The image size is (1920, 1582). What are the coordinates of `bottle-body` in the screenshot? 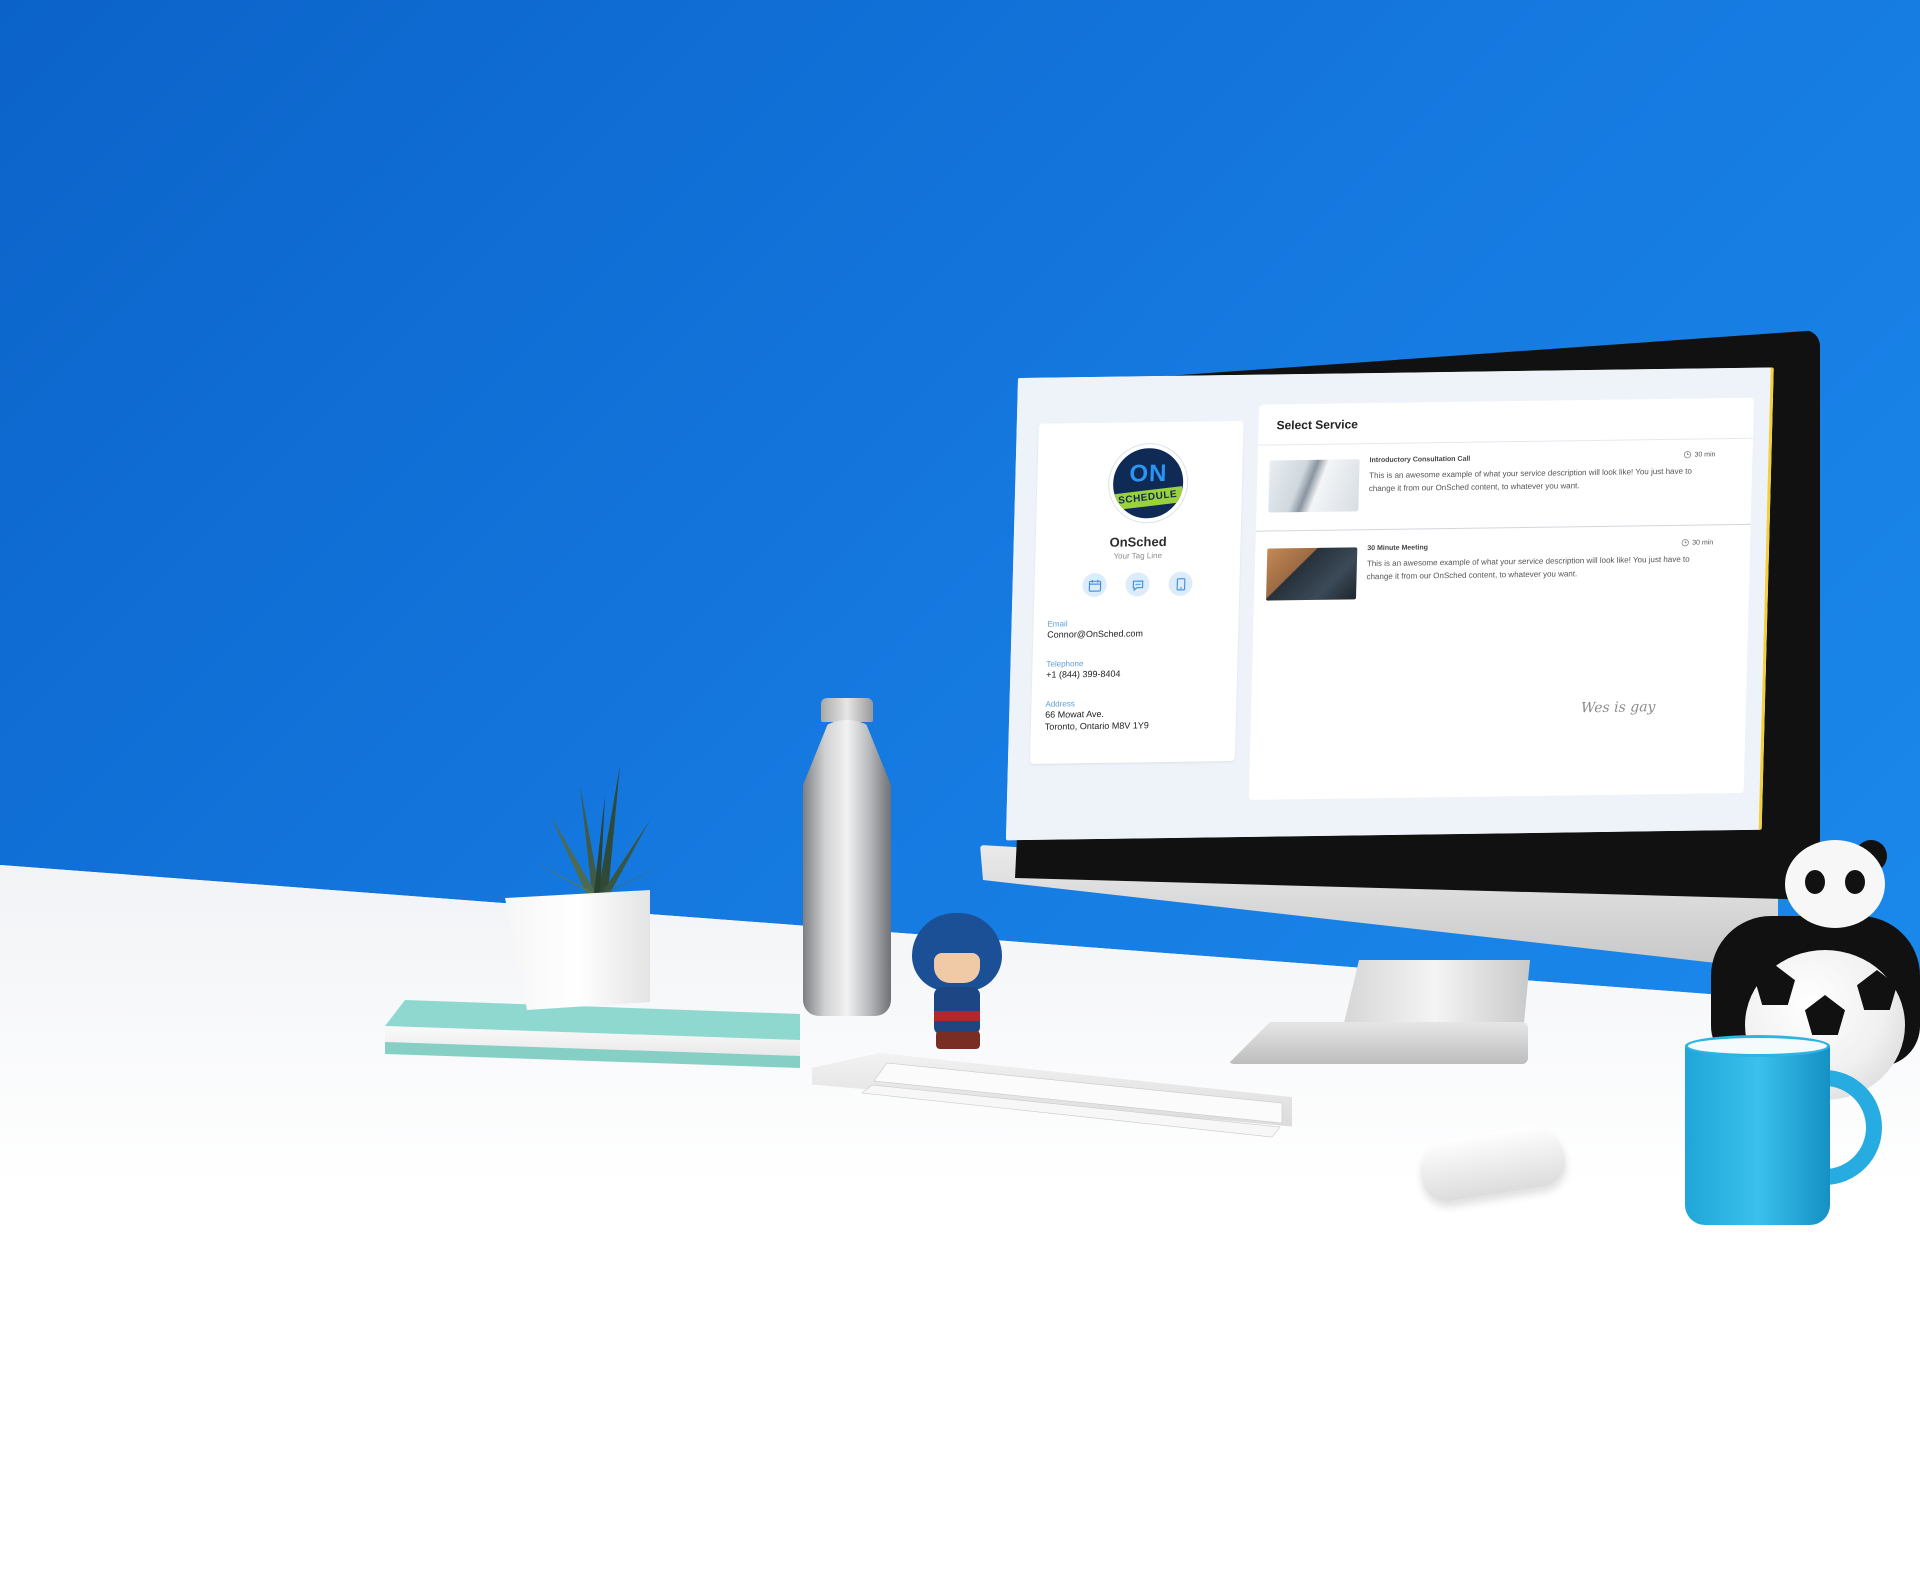 It's located at (847, 868).